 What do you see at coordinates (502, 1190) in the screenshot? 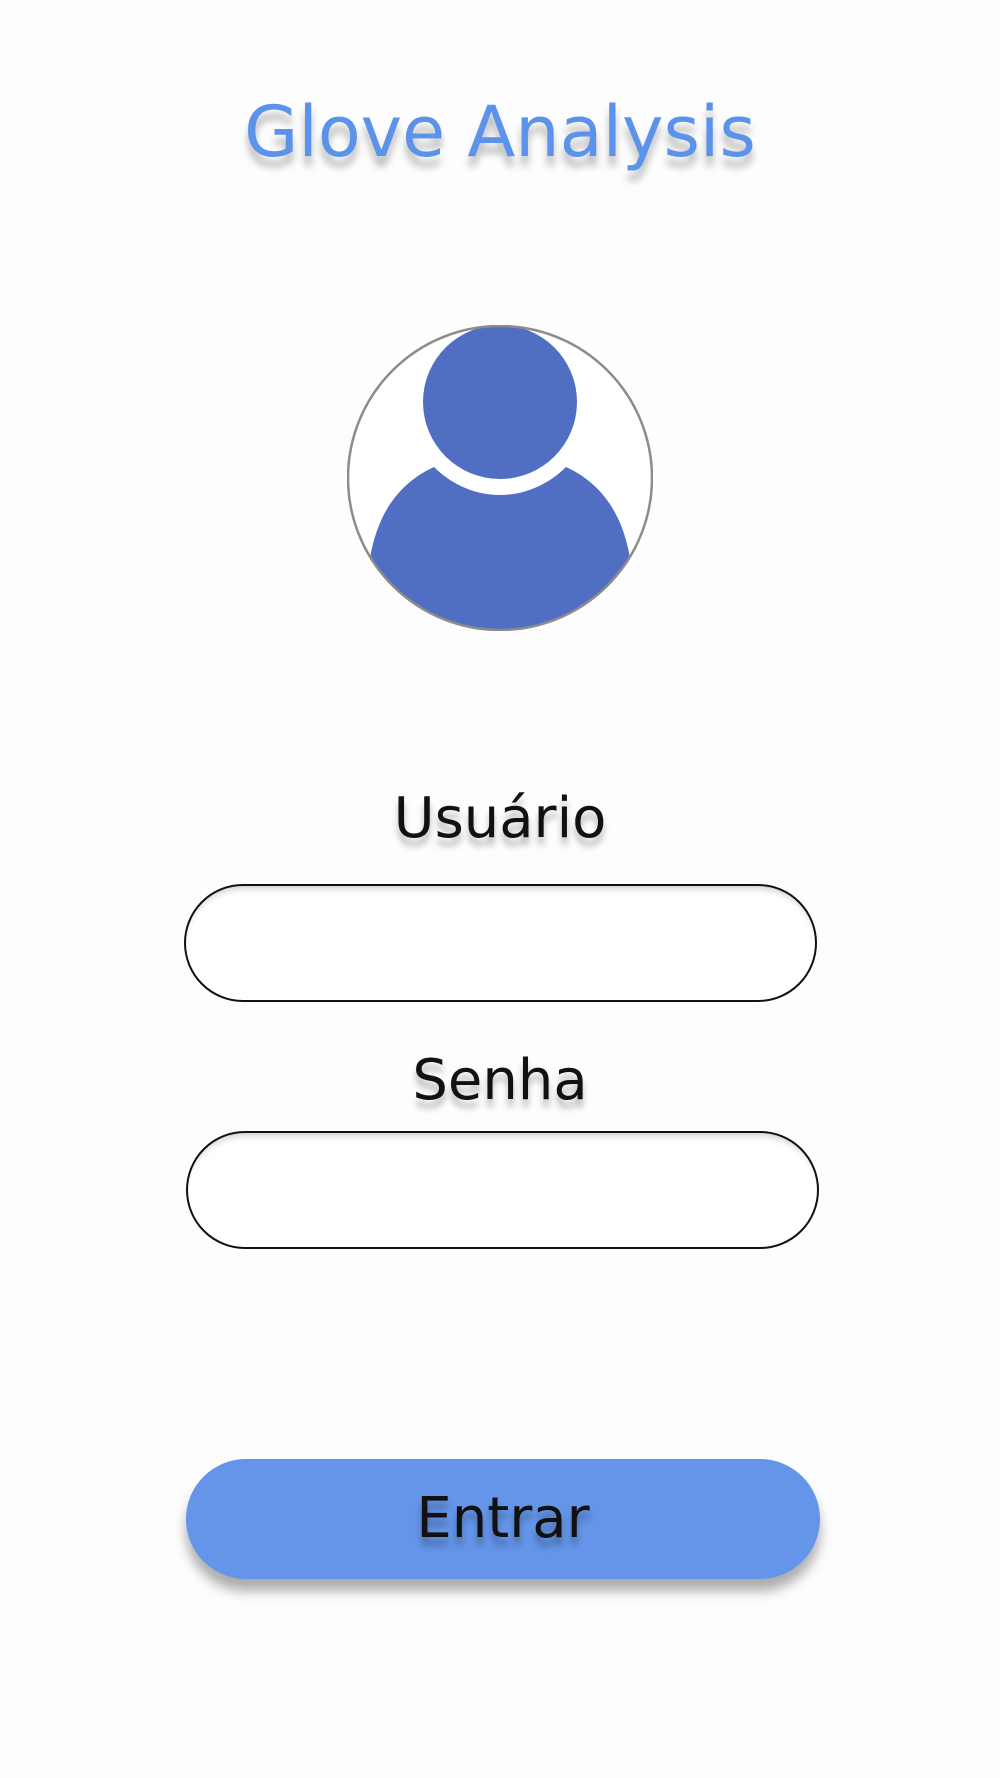
I see `password-input` at bounding box center [502, 1190].